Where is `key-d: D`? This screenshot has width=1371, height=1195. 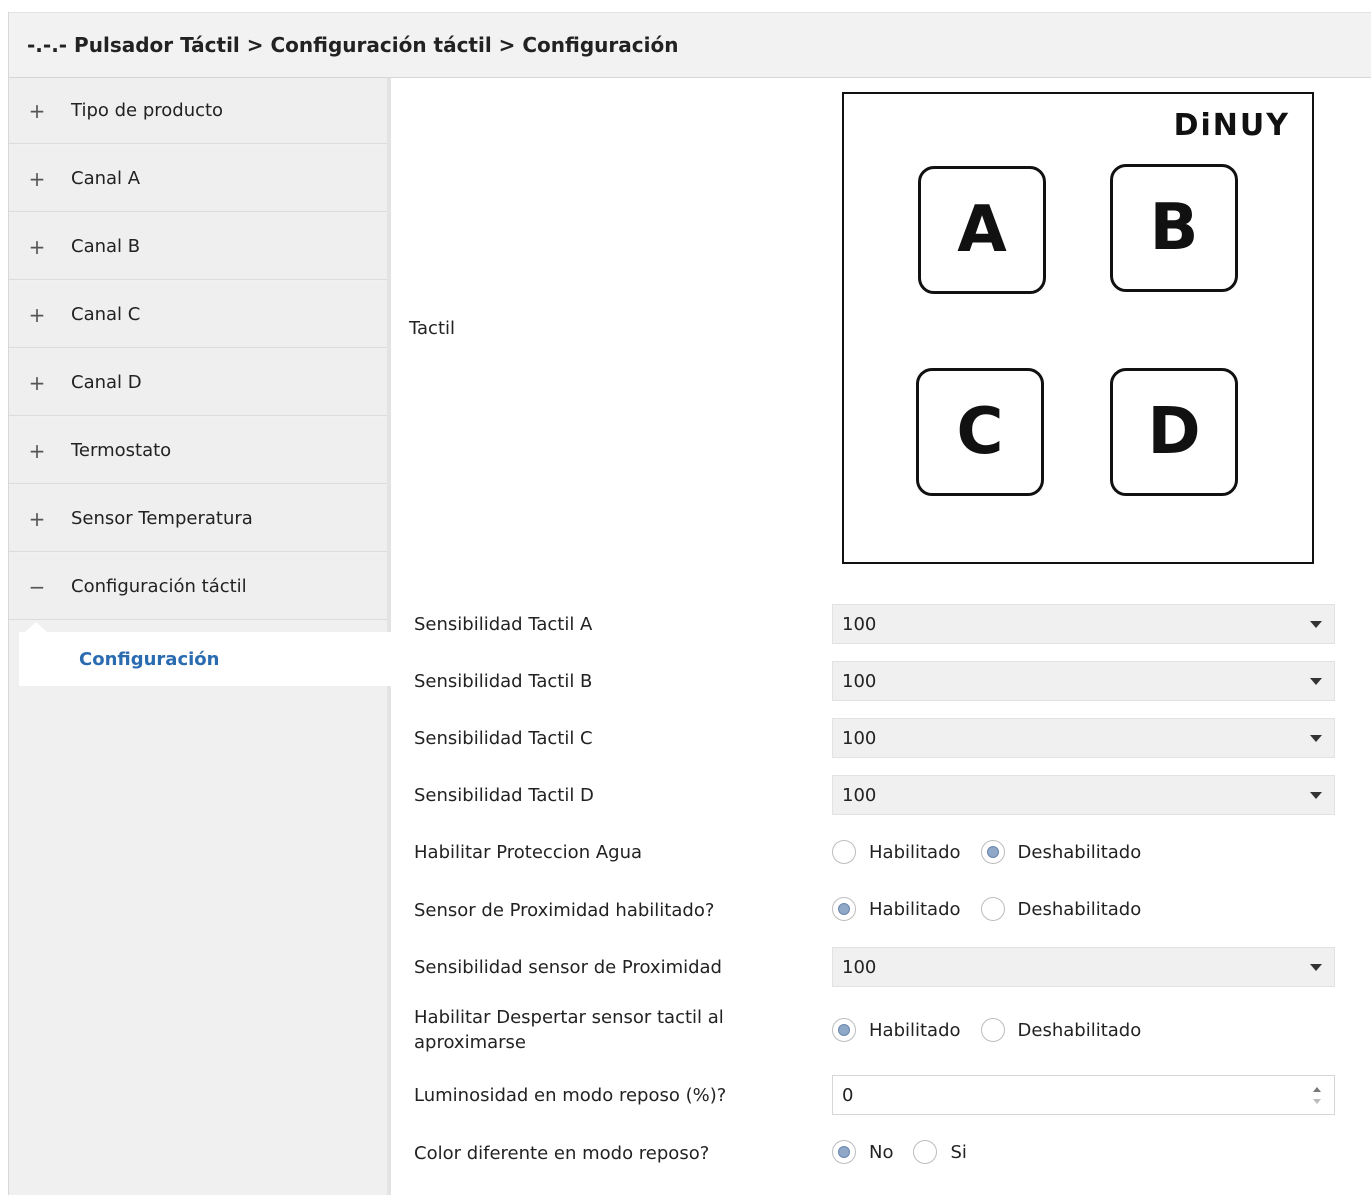 key-d: D is located at coordinates (1174, 432).